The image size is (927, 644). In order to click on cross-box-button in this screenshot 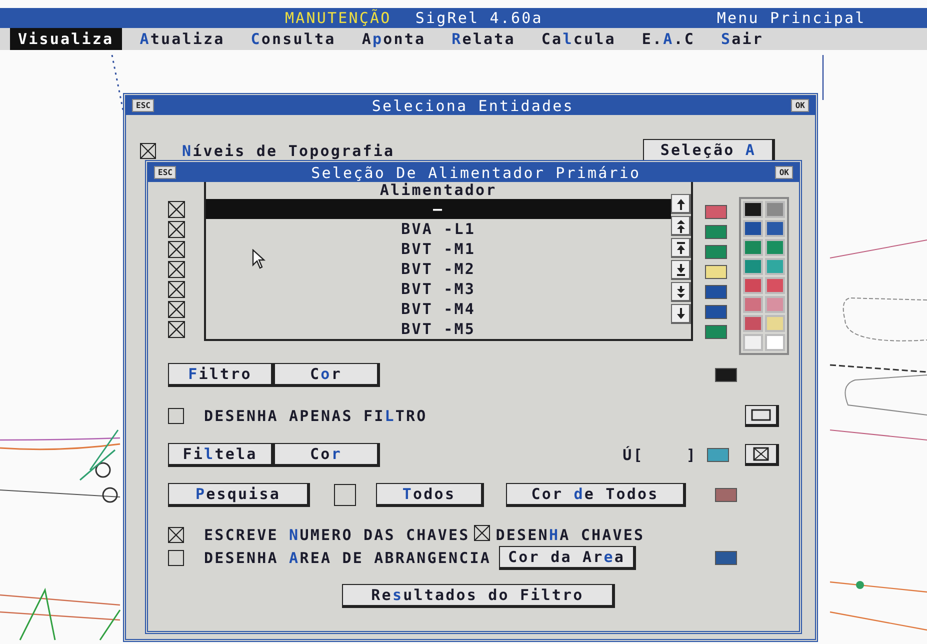, I will do `click(762, 455)`.